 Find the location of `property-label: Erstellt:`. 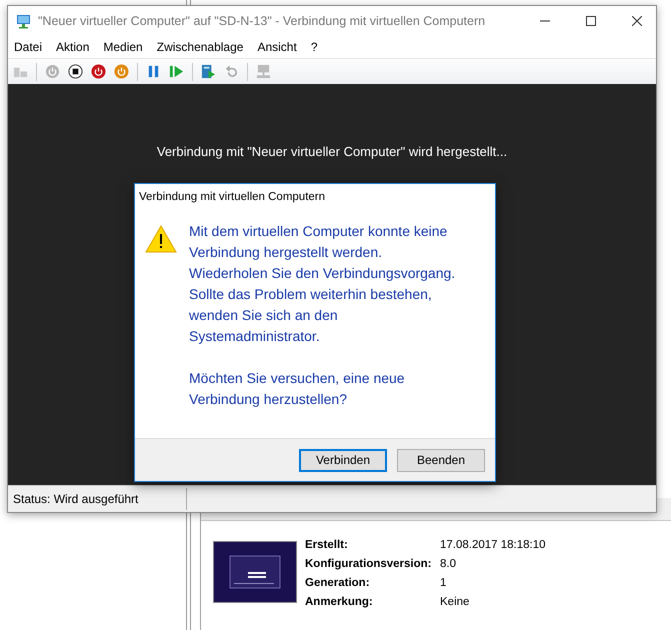

property-label: Erstellt: is located at coordinates (327, 545).